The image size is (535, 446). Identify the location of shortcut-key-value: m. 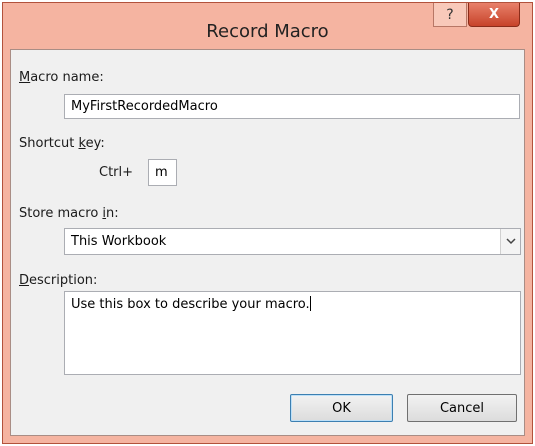
(161, 172).